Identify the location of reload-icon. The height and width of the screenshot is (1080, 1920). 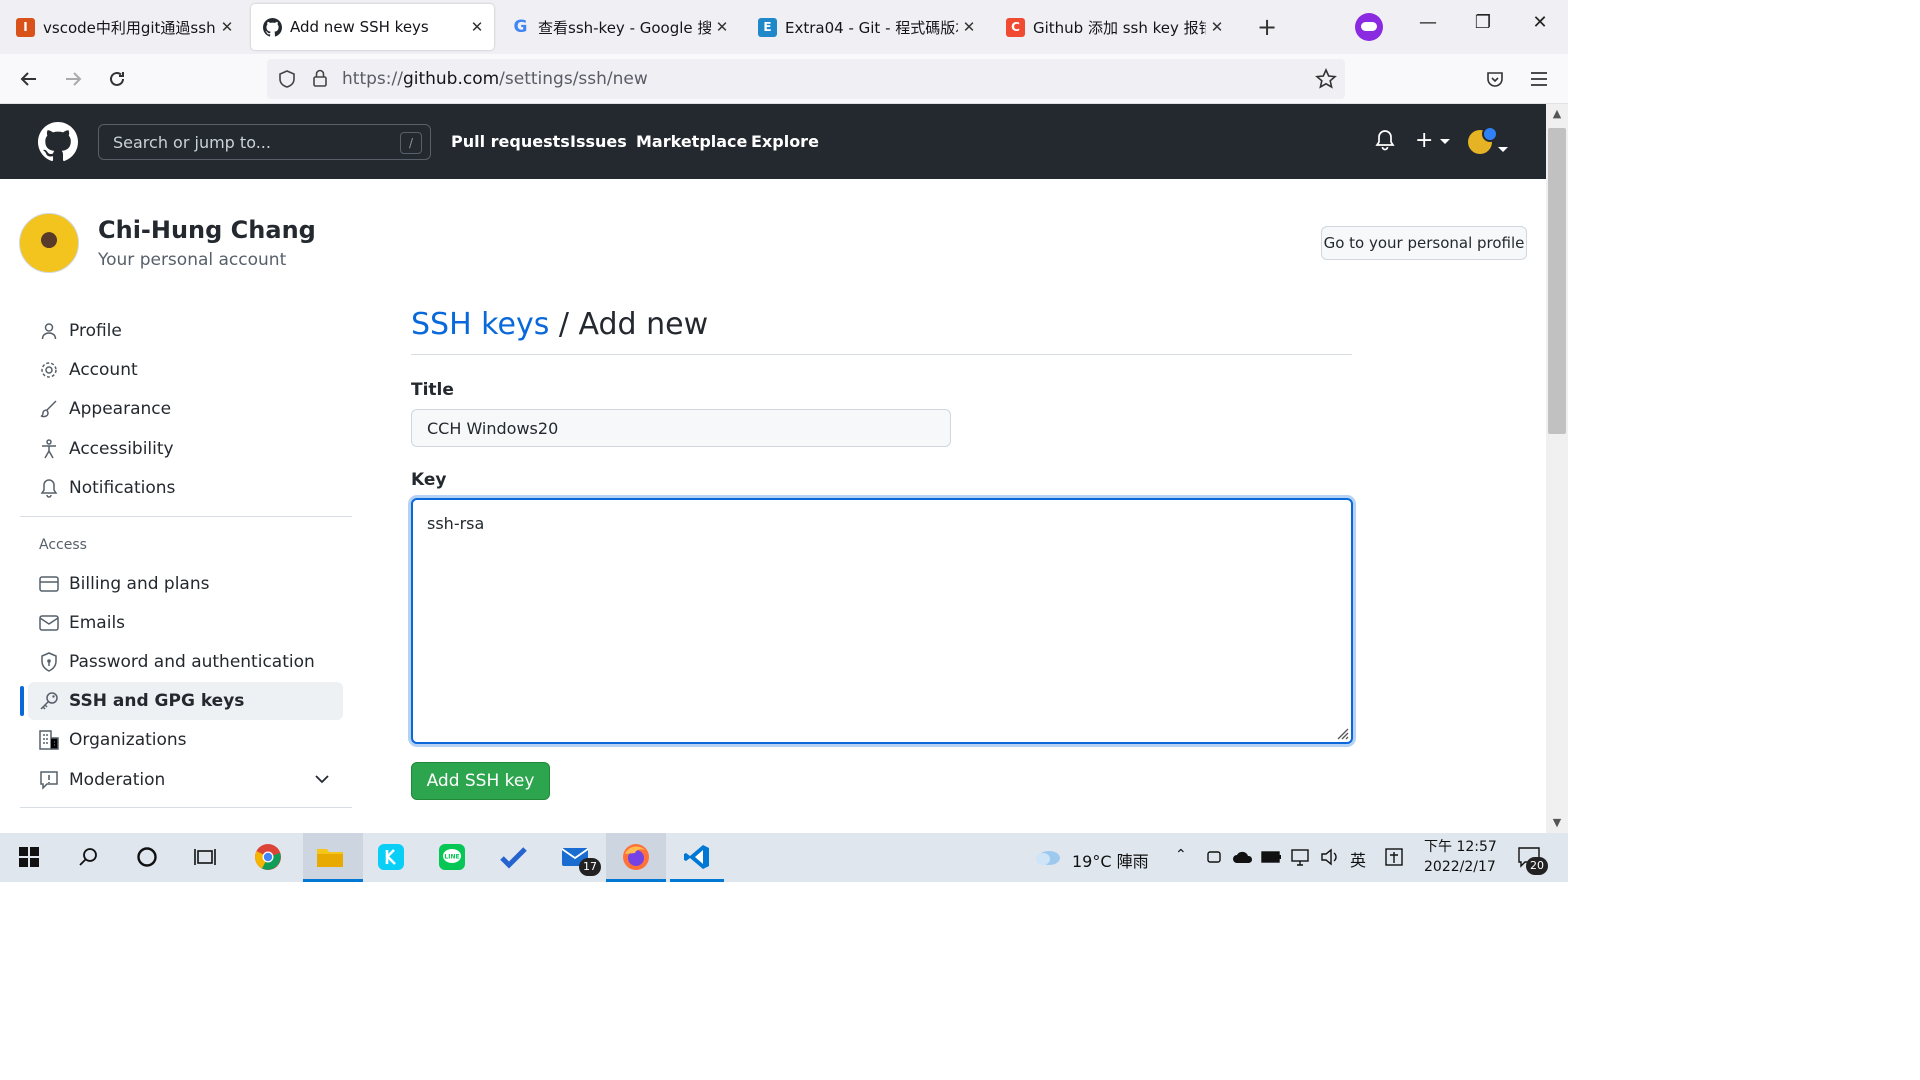
(117, 79).